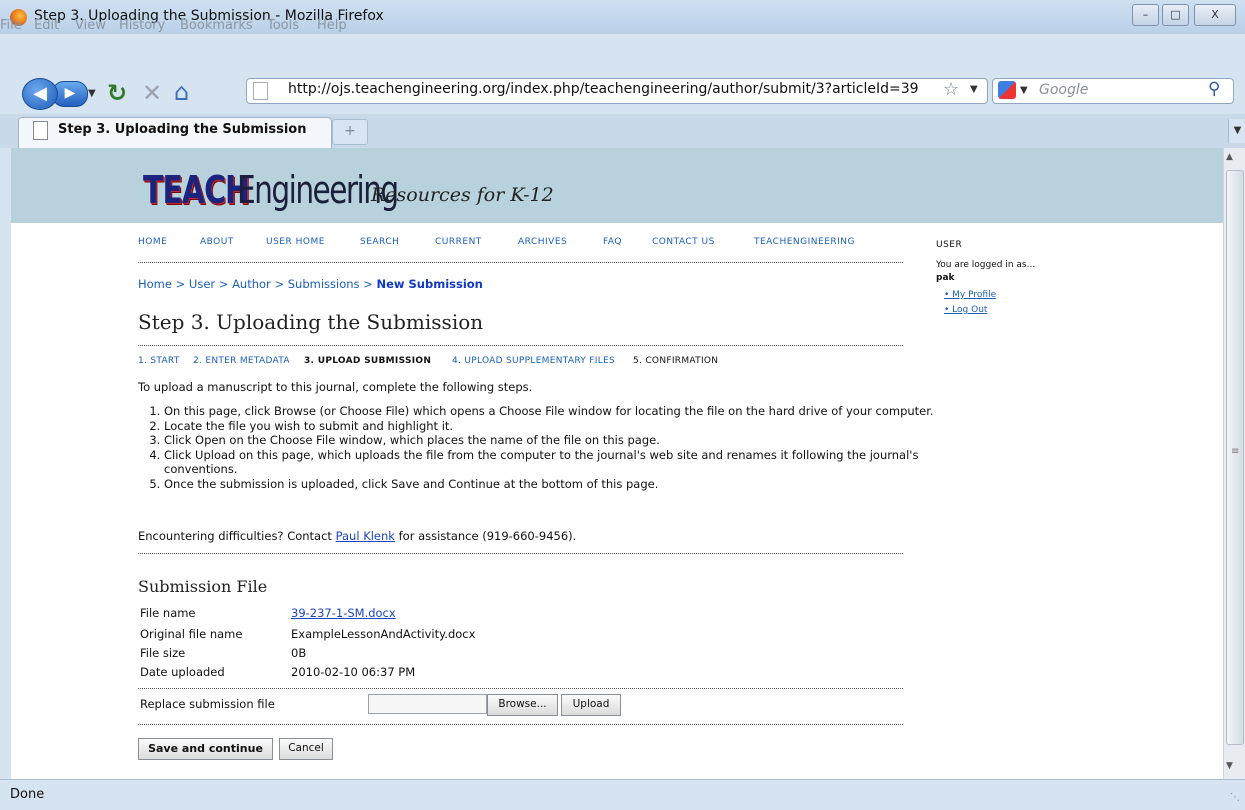 This screenshot has width=1245, height=810. I want to click on step-upload-submission: 3. UPLOAD SUBMISSION, so click(368, 361).